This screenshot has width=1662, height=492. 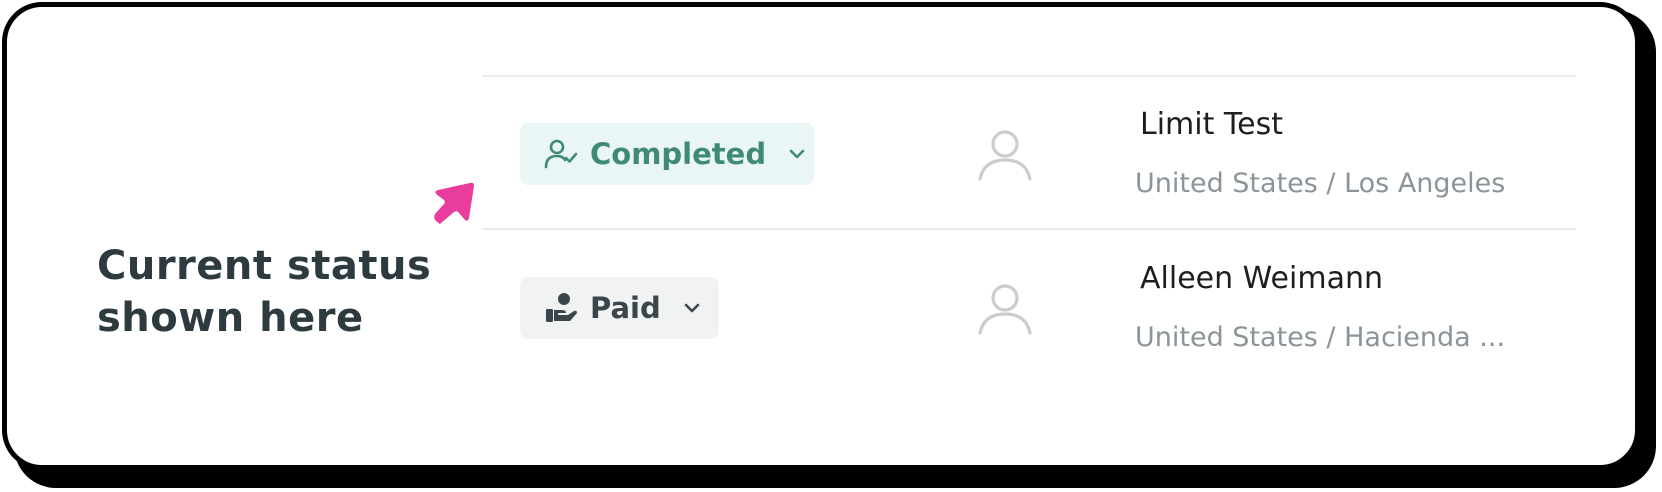 I want to click on row-name: Limit Test, so click(x=1211, y=124).